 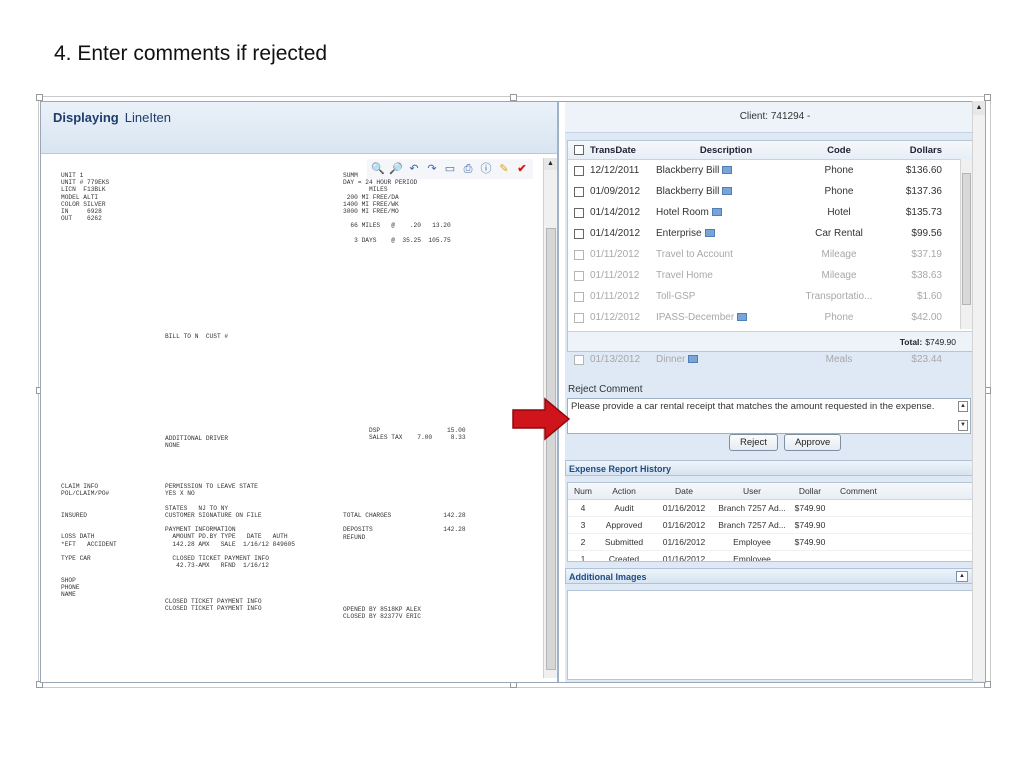 What do you see at coordinates (752, 491) in the screenshot?
I see `hcol-user: User` at bounding box center [752, 491].